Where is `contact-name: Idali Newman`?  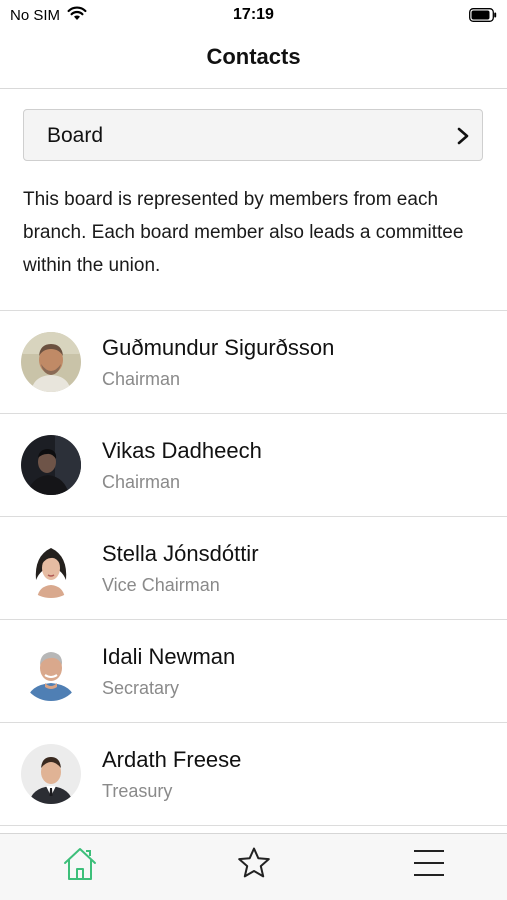 contact-name: Idali Newman is located at coordinates (169, 656).